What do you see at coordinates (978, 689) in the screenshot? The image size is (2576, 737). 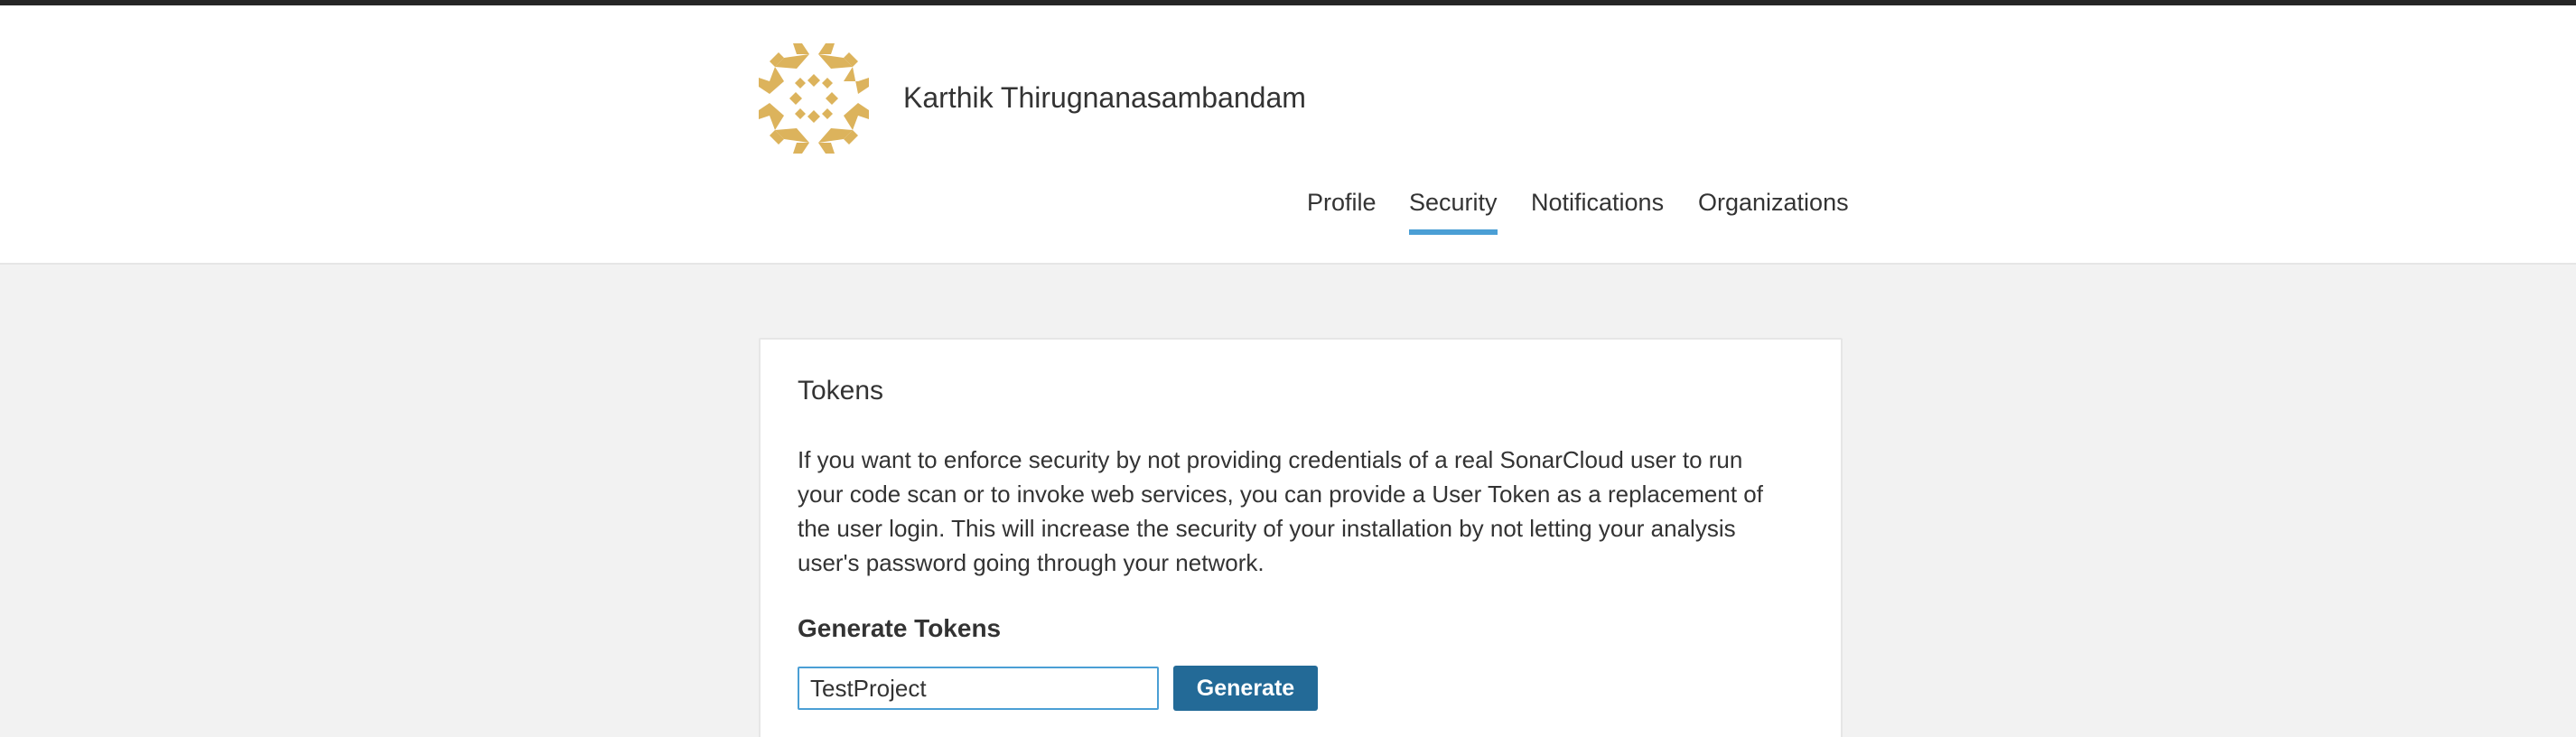 I see `token-name-input` at bounding box center [978, 689].